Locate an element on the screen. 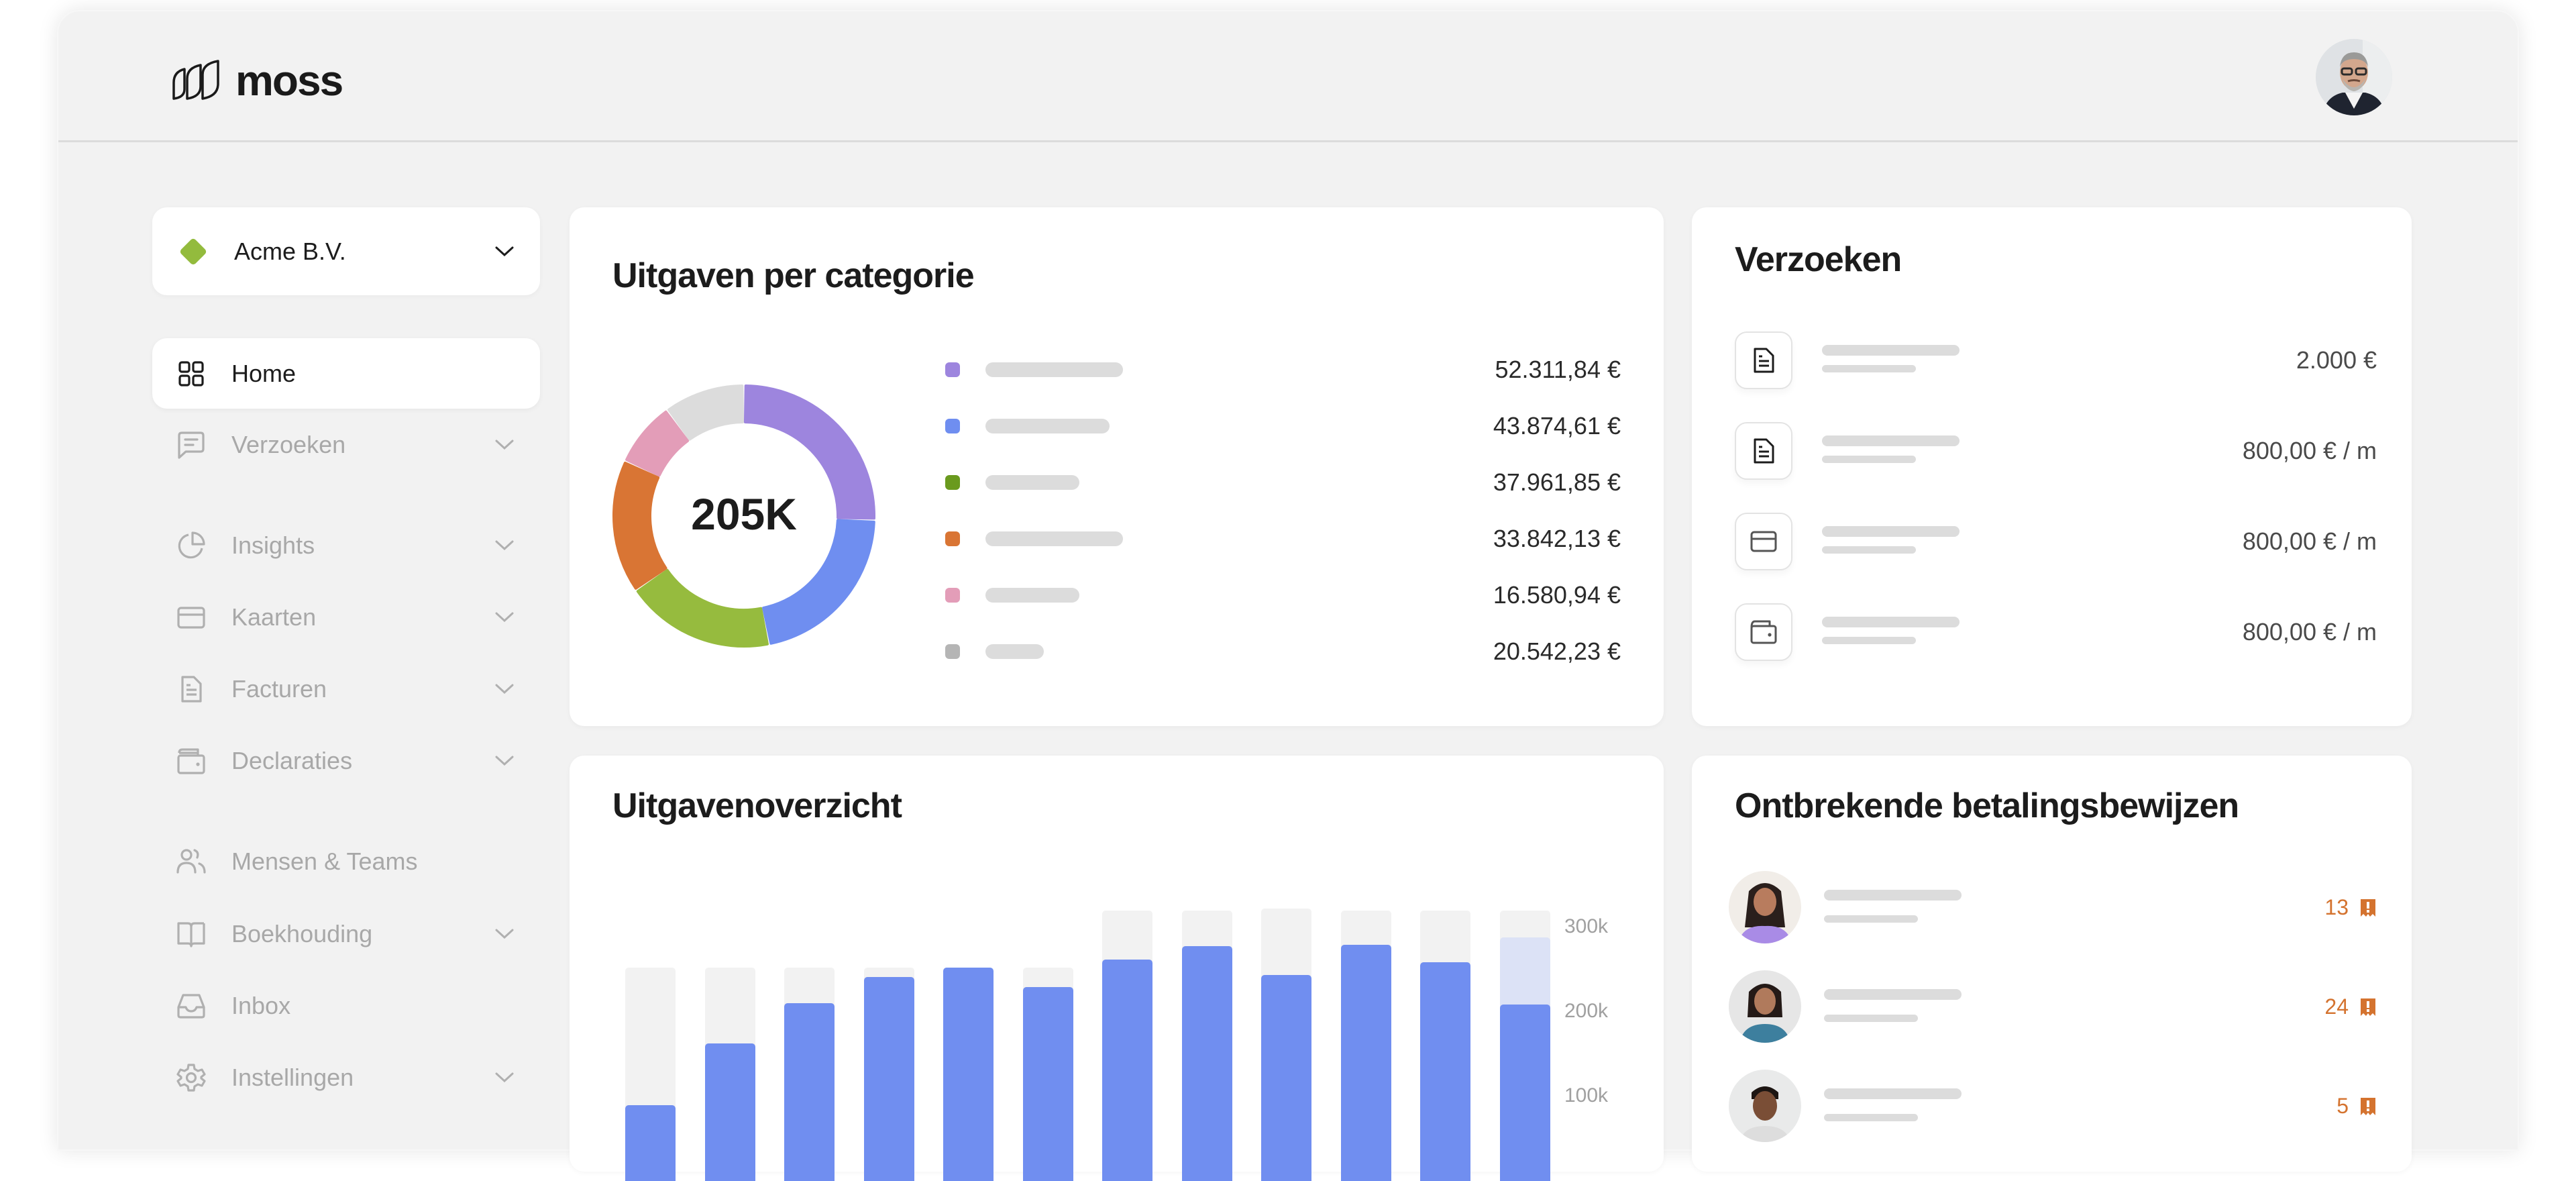  legend-value: 20.542,23 € is located at coordinates (1557, 651).